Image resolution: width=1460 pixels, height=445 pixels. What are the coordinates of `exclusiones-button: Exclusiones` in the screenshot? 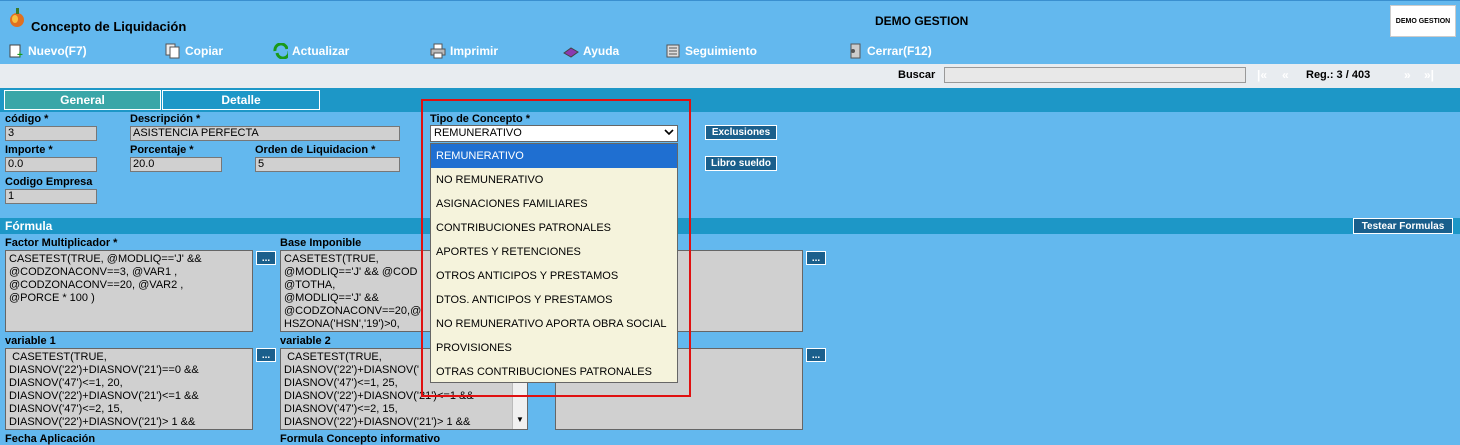 It's located at (741, 132).